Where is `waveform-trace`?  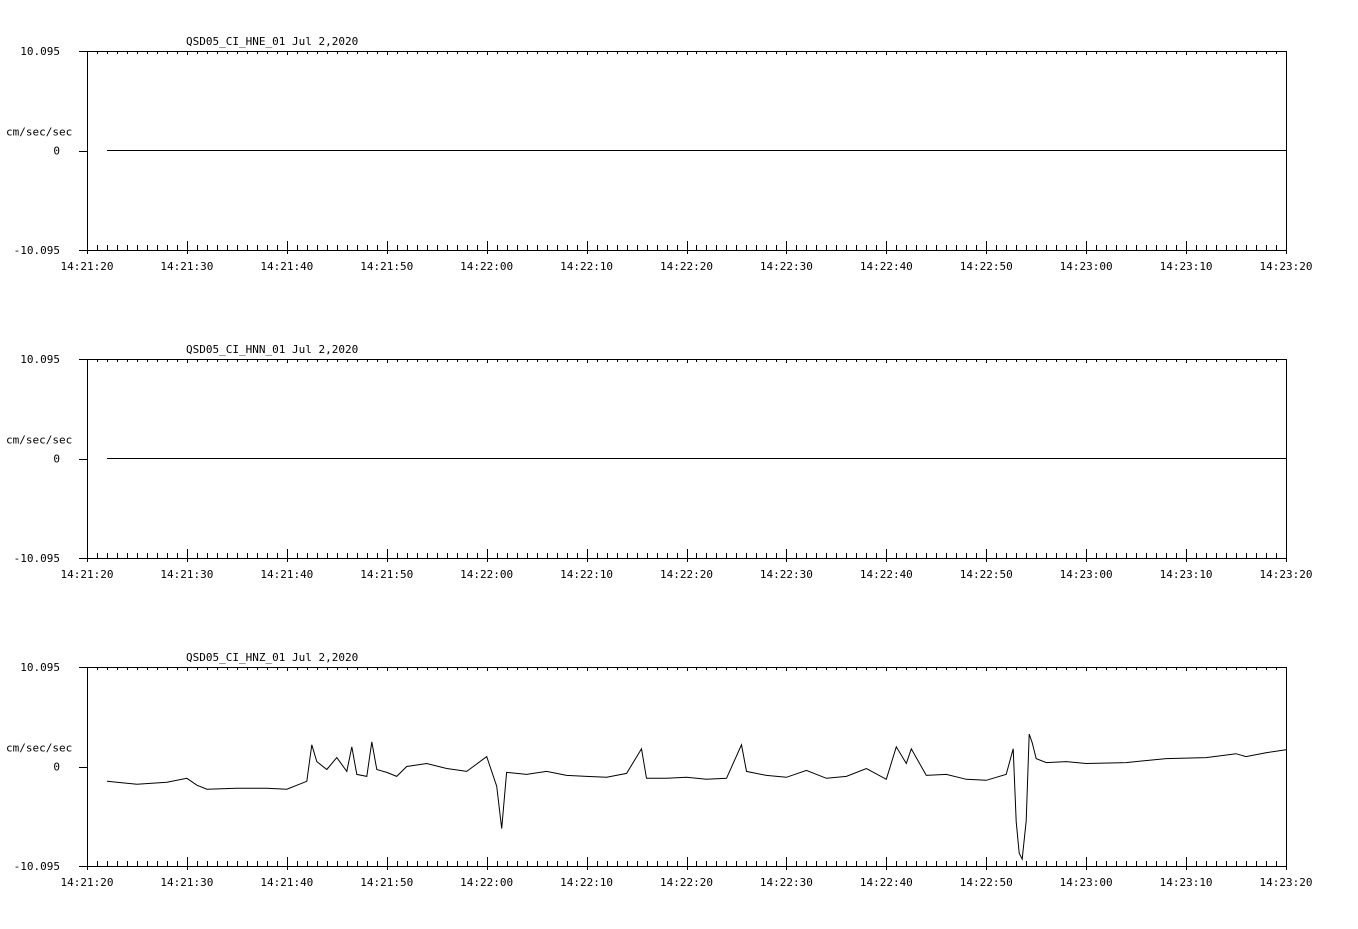
waveform-trace is located at coordinates (696, 797).